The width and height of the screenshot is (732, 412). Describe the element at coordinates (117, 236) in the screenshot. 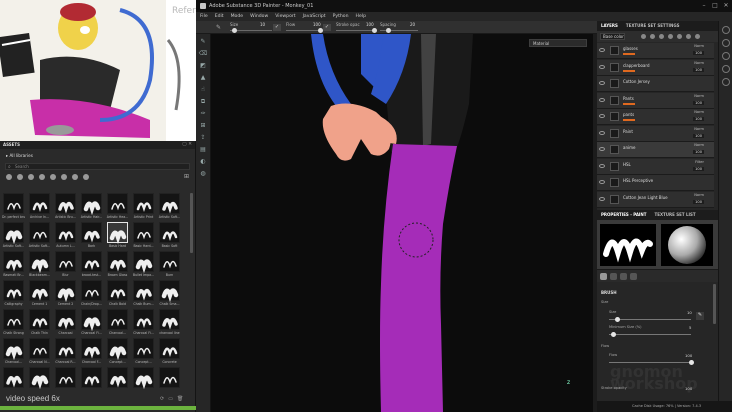

I see `asset-tile: Basic Hard` at that location.